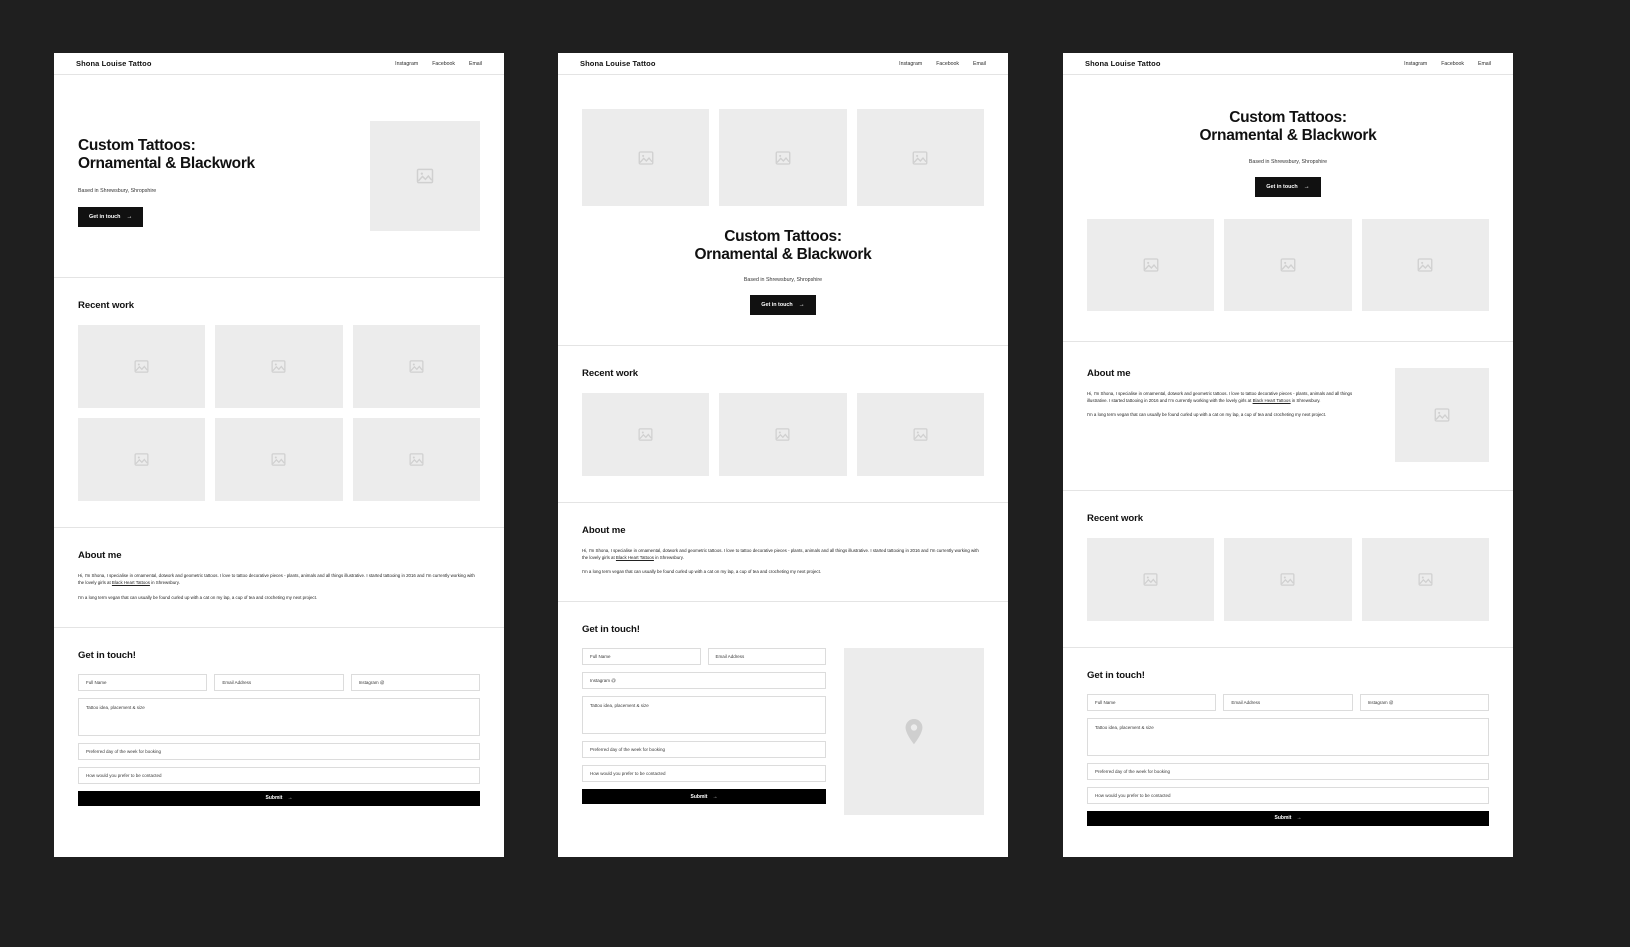 The image size is (1630, 947). Describe the element at coordinates (704, 657) in the screenshot. I see `contact-form-row-1: Full Name Email Address` at that location.